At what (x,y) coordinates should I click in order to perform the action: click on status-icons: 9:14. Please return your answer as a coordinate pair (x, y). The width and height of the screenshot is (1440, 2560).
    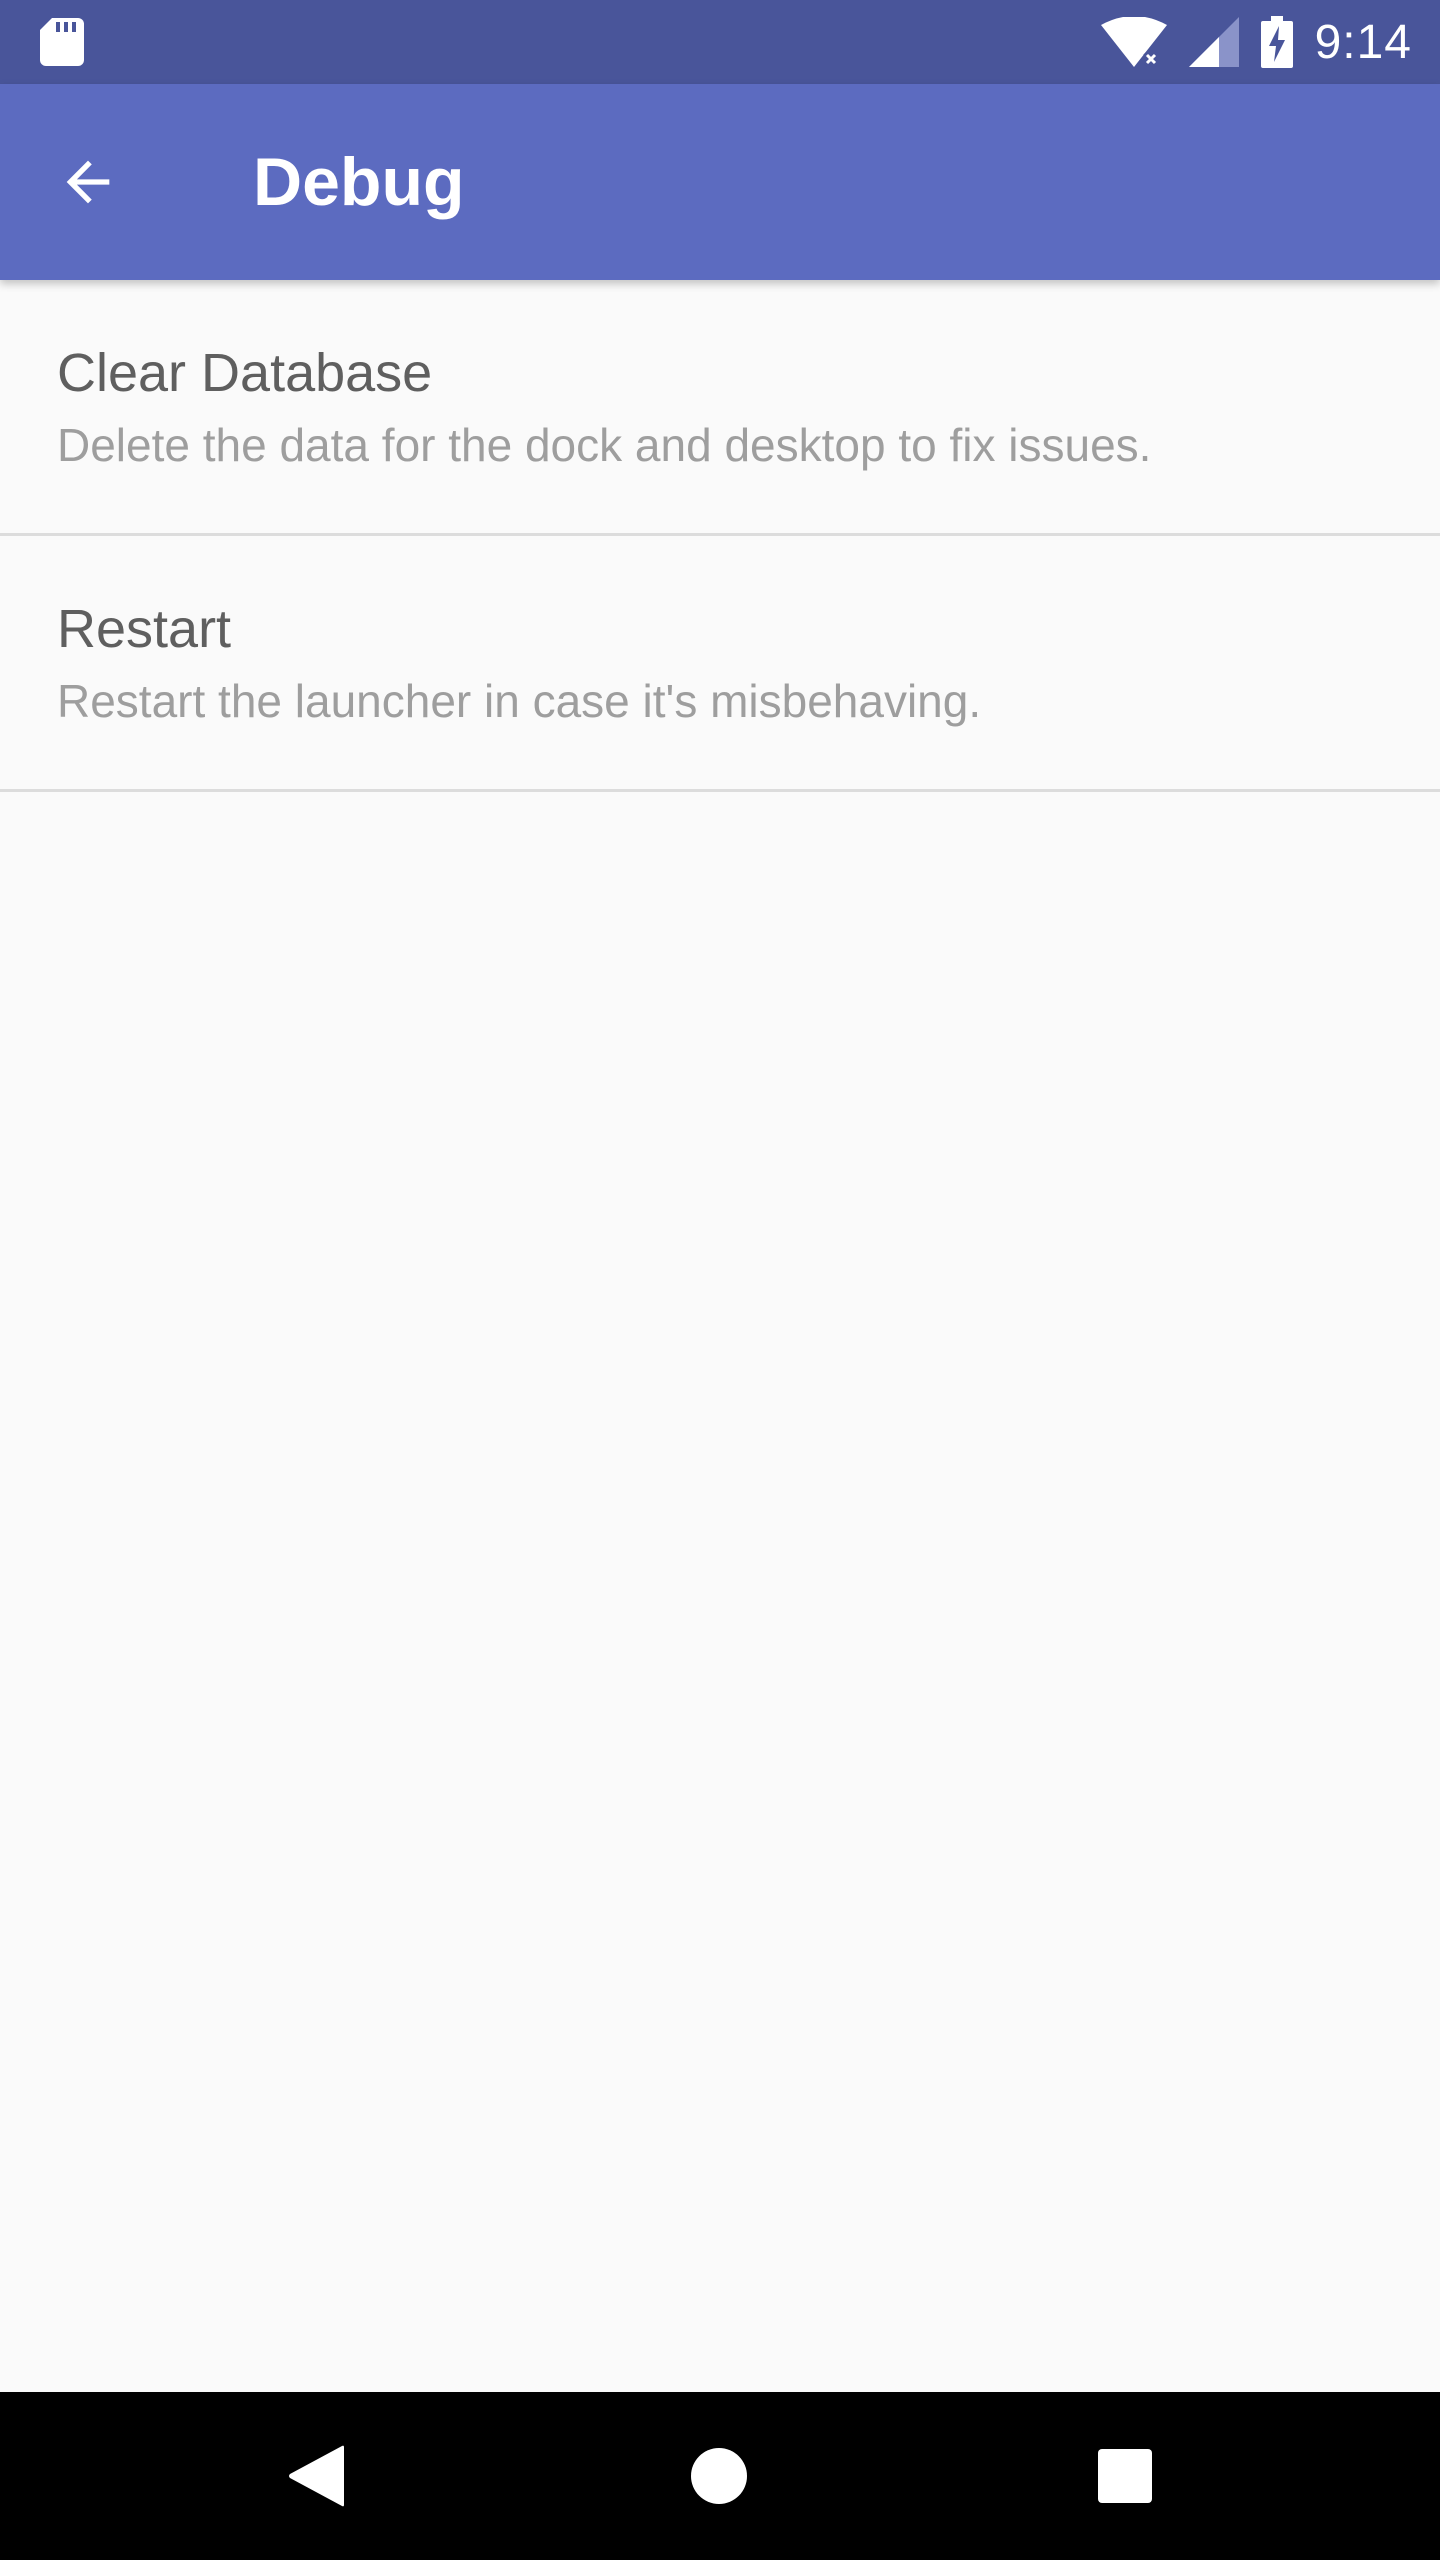
    Looking at the image, I should click on (1256, 42).